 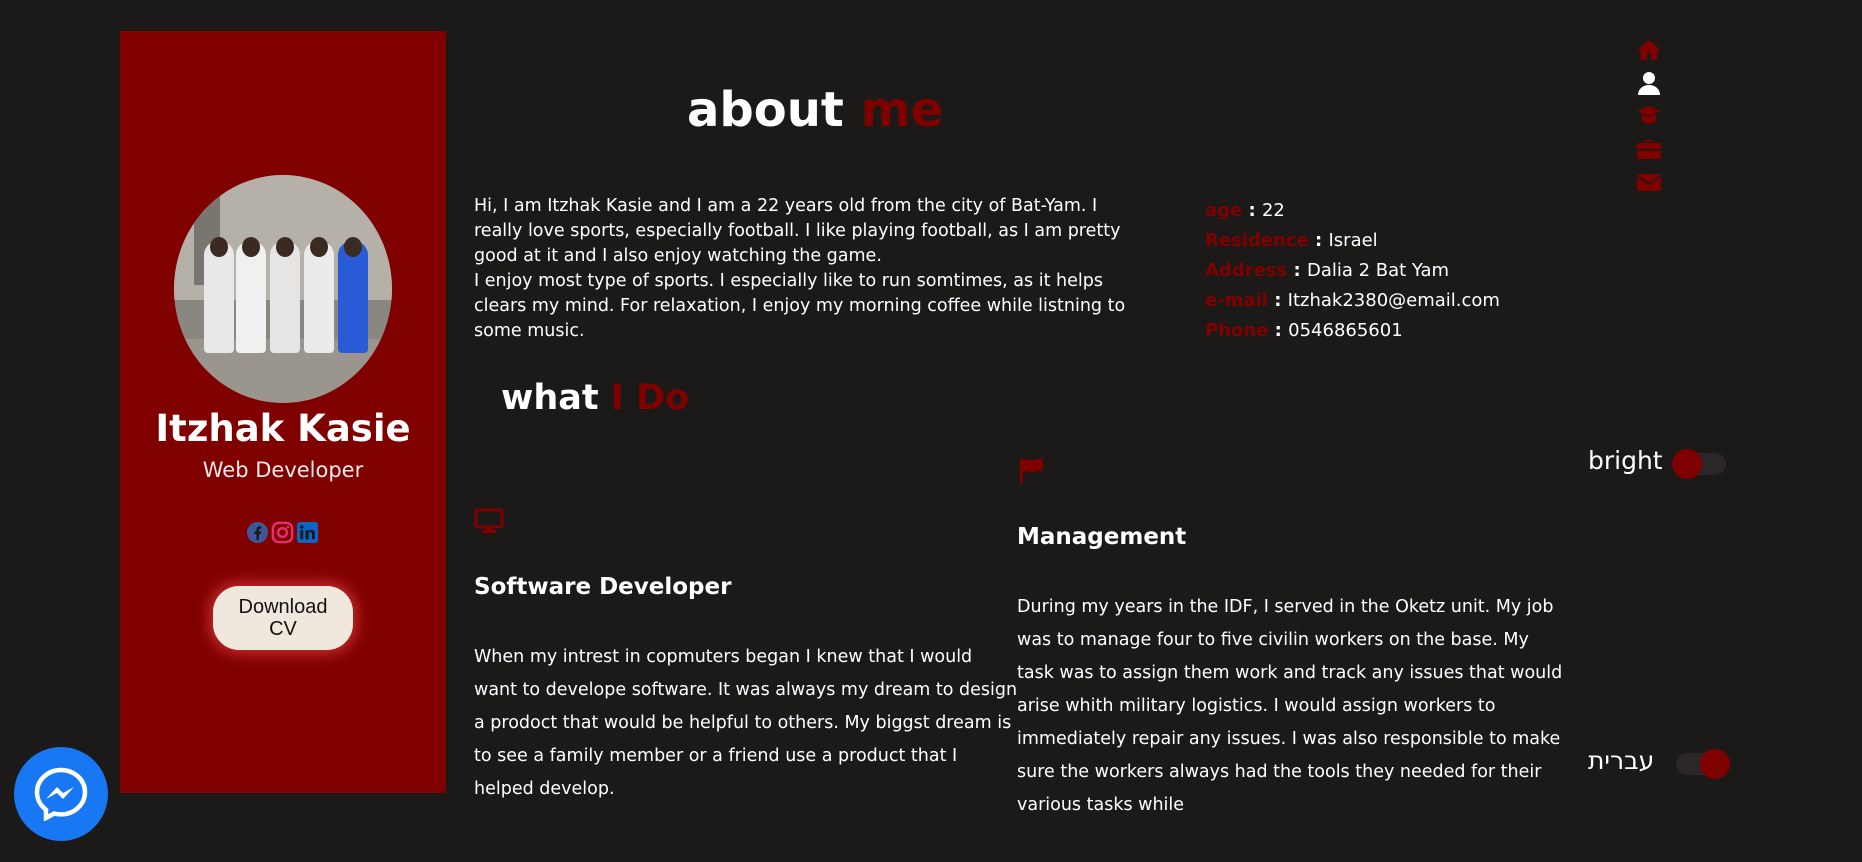 What do you see at coordinates (283, 618) in the screenshot?
I see `download-cv-button: Download CV` at bounding box center [283, 618].